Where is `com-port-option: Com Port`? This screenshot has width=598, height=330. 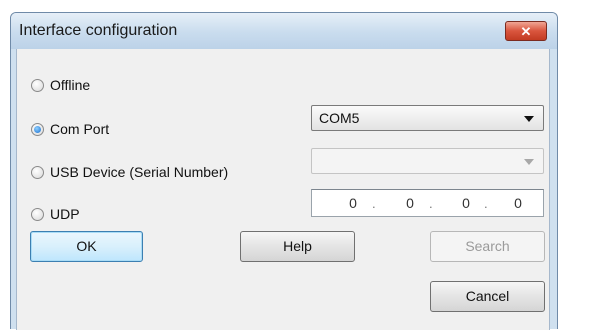
com-port-option: Com Port is located at coordinates (70, 129).